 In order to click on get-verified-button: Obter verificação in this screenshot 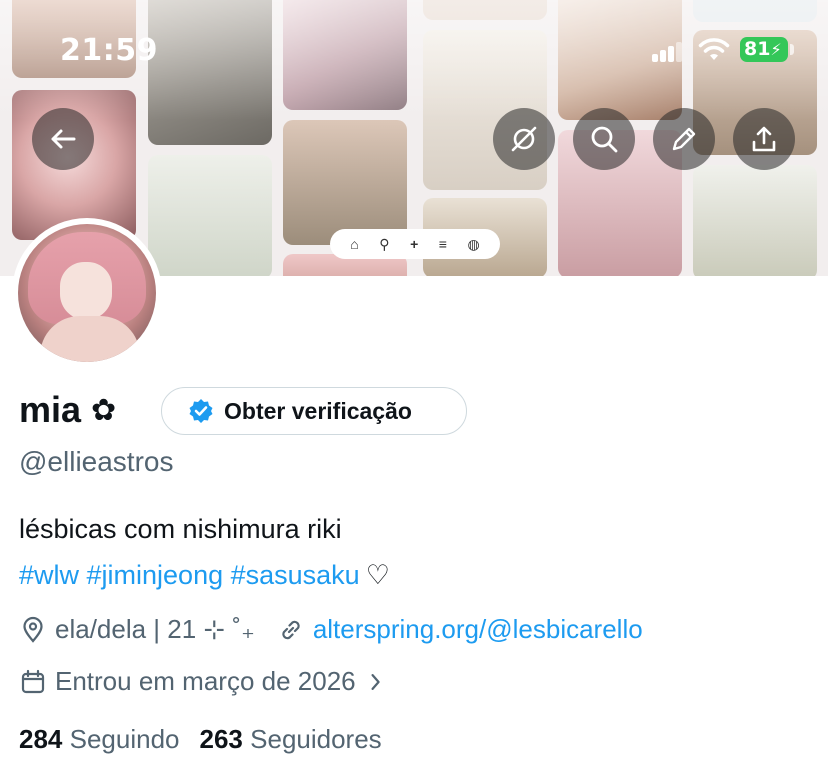, I will do `click(314, 411)`.